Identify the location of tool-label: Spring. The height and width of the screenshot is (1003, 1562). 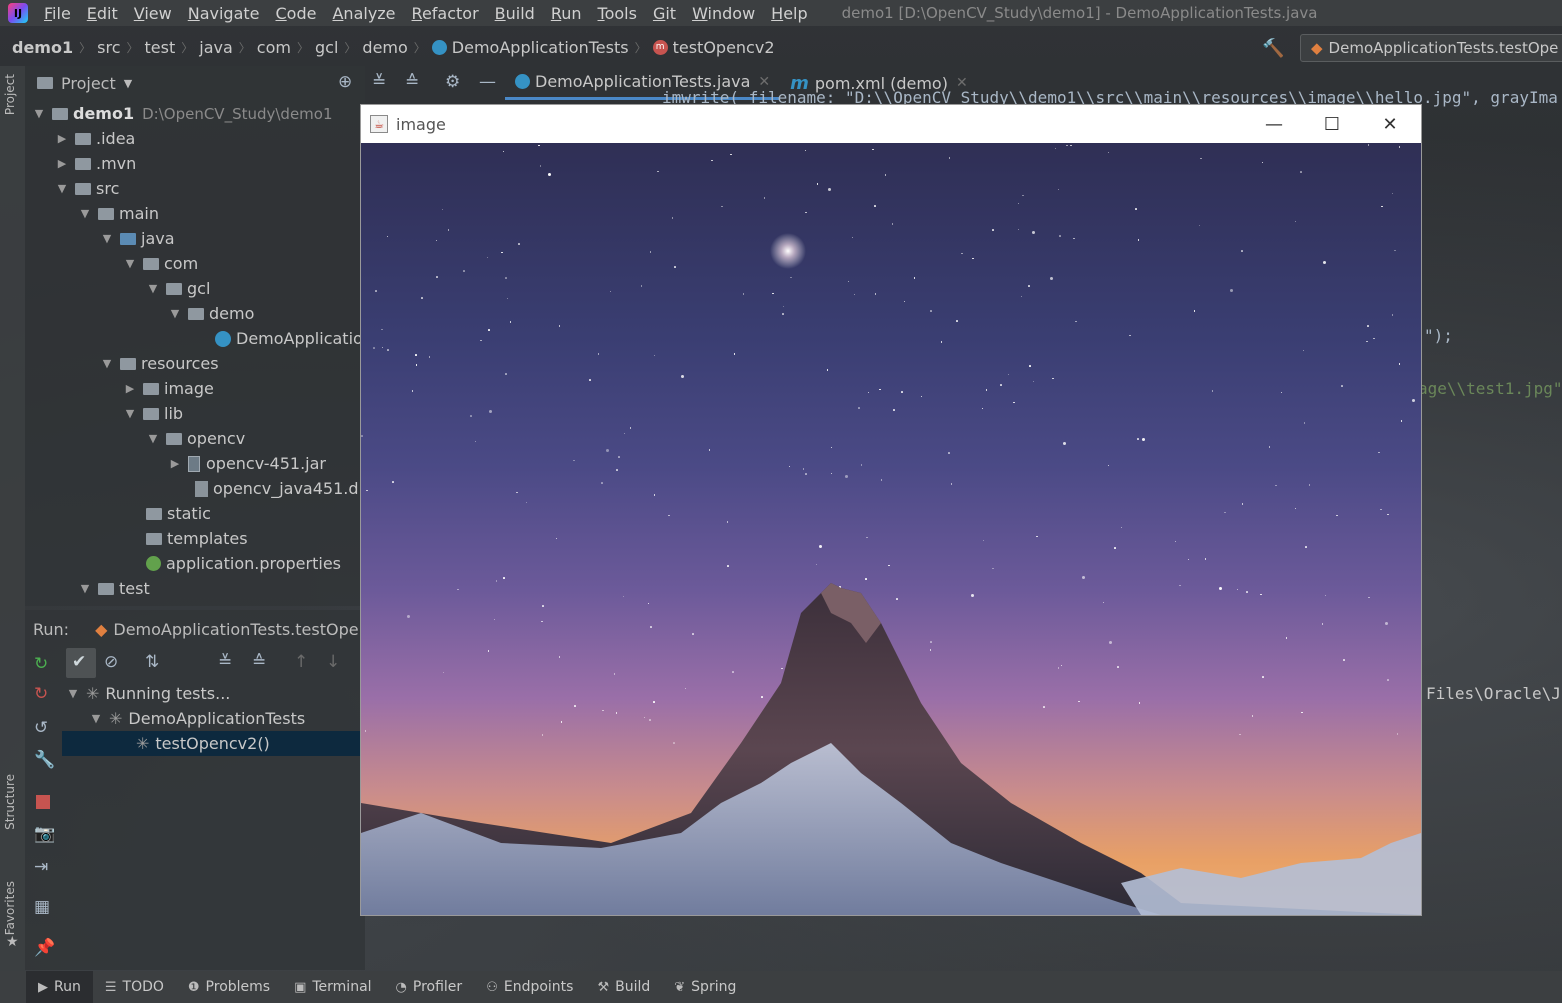
(714, 987).